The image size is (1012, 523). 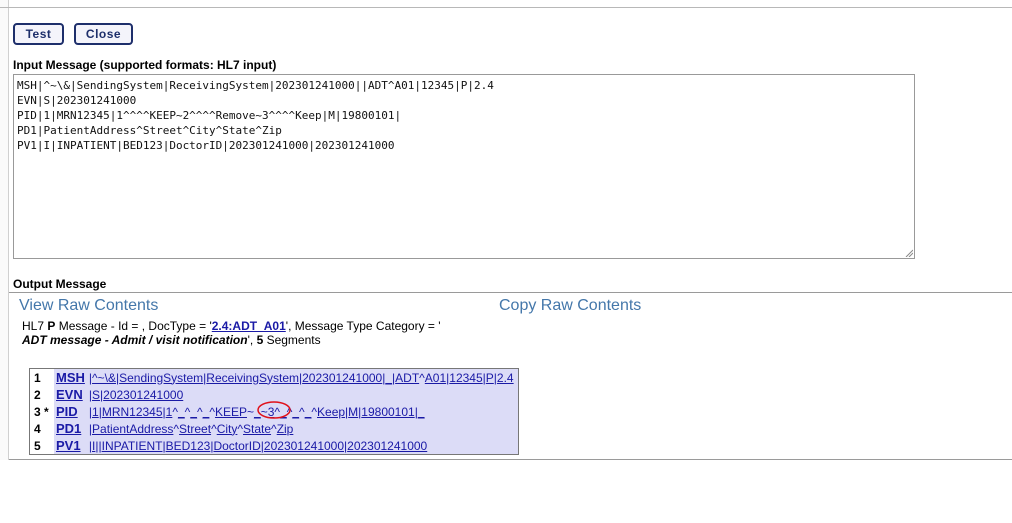 What do you see at coordinates (195, 429) in the screenshot?
I see `field-value-link: Street` at bounding box center [195, 429].